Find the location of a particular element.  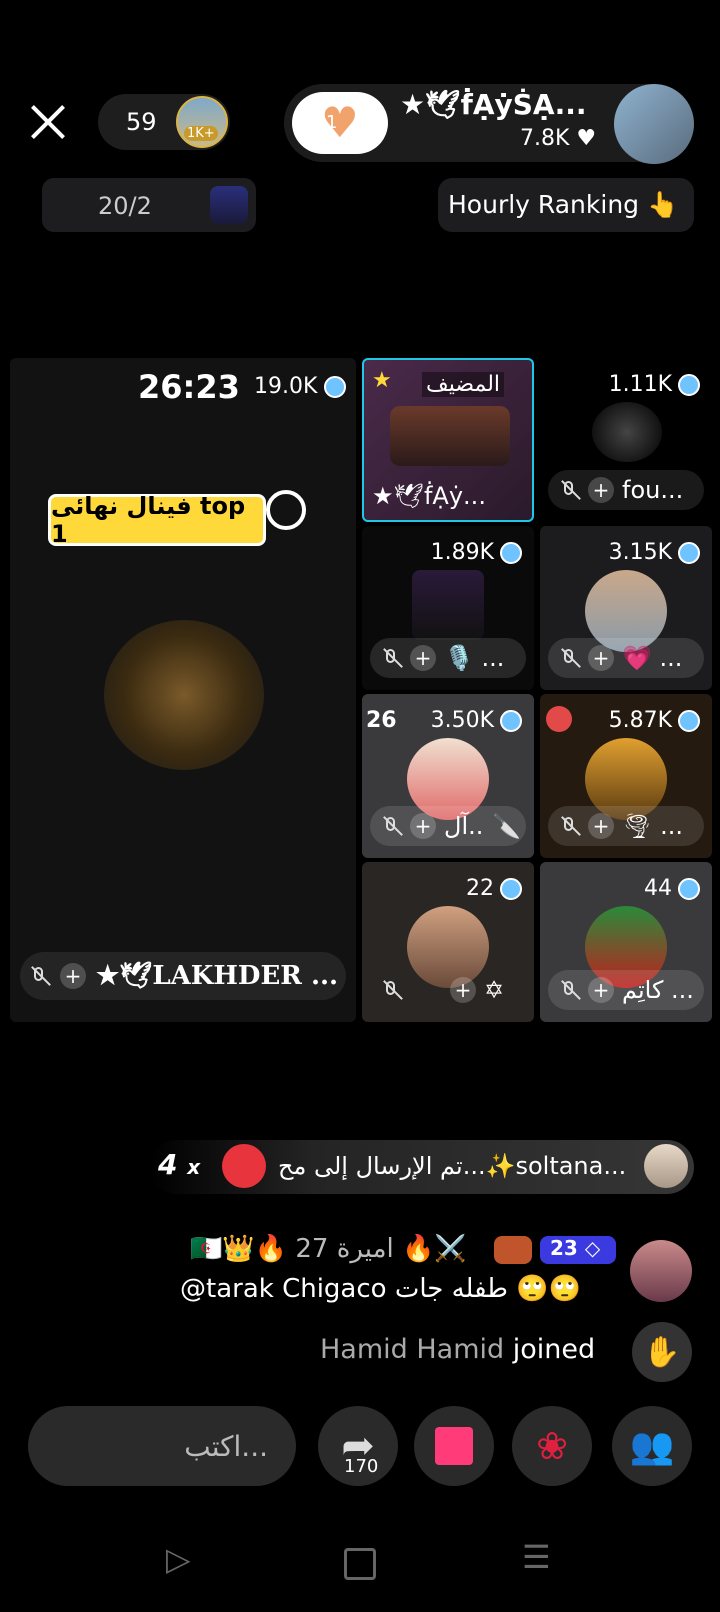

host-avatar is located at coordinates (654, 124).